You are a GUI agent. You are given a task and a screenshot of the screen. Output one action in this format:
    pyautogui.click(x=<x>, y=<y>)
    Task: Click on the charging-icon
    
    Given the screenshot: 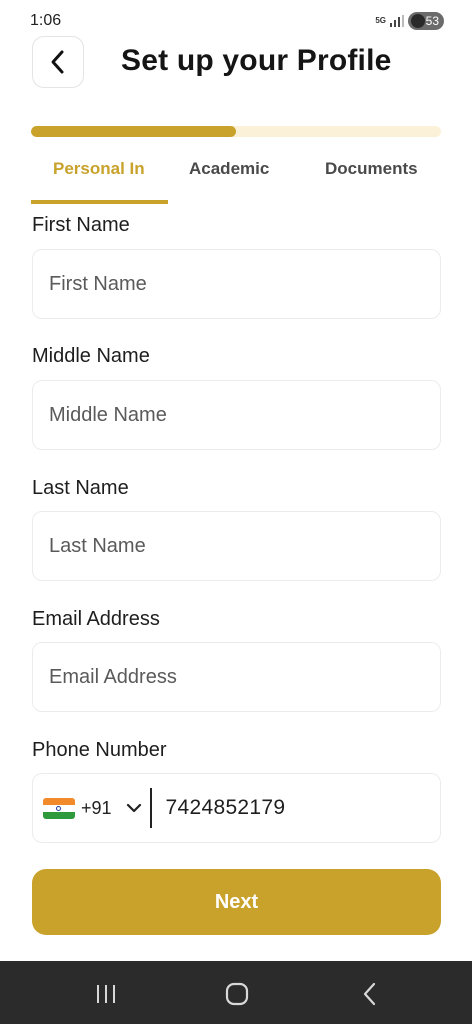 What is the action you would take?
    pyautogui.click(x=418, y=21)
    